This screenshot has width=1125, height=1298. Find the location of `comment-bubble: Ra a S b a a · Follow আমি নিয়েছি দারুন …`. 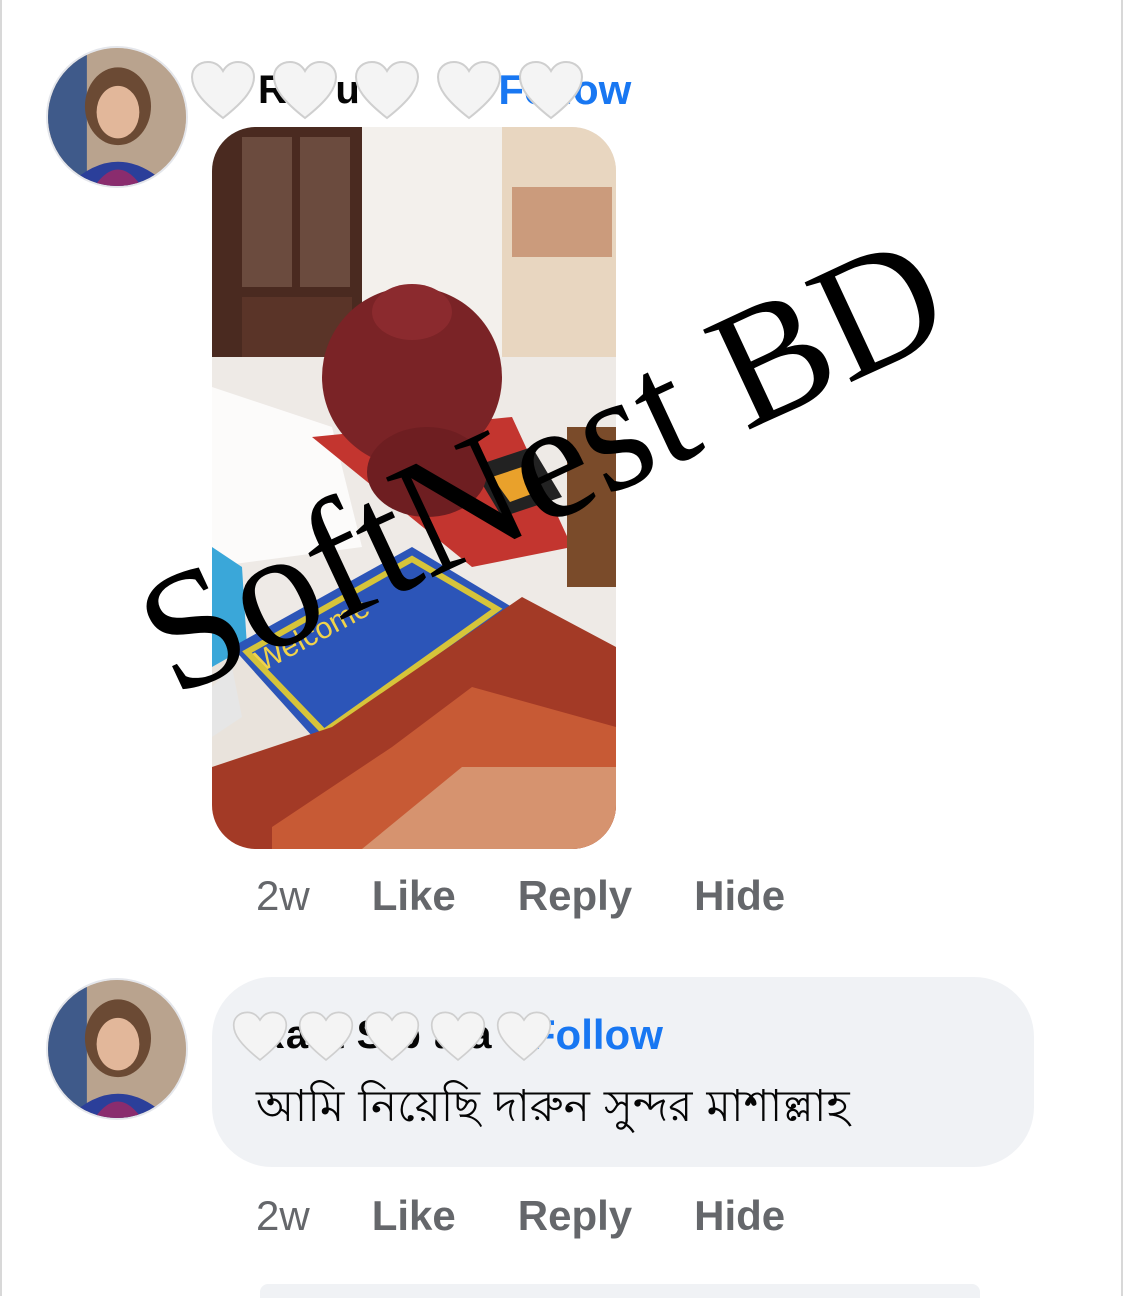

comment-bubble: Ra a S b a a · Follow আমি নিয়েছি দারুন … is located at coordinates (623, 1072).